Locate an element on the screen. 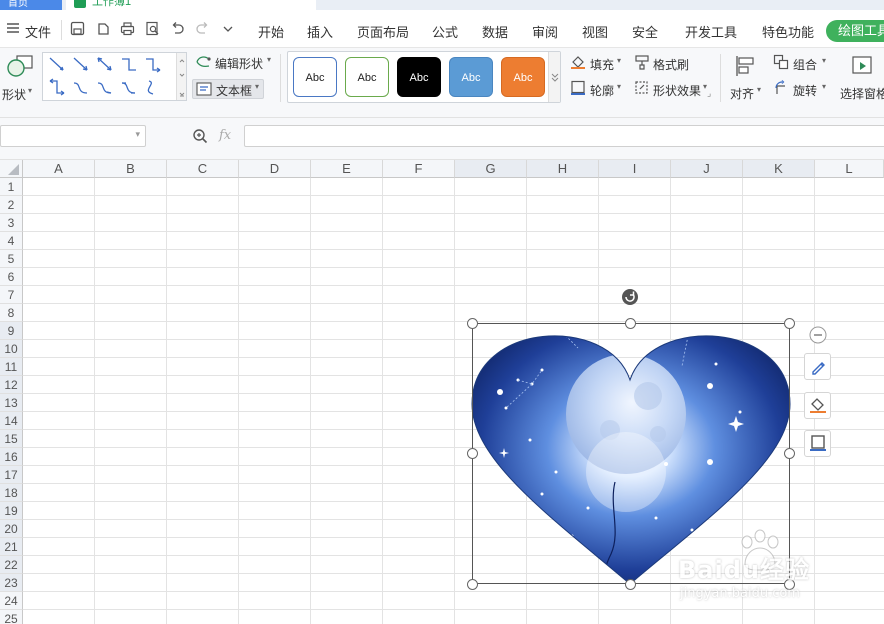 This screenshot has width=884, height=624. brush-style-button is located at coordinates (817, 366).